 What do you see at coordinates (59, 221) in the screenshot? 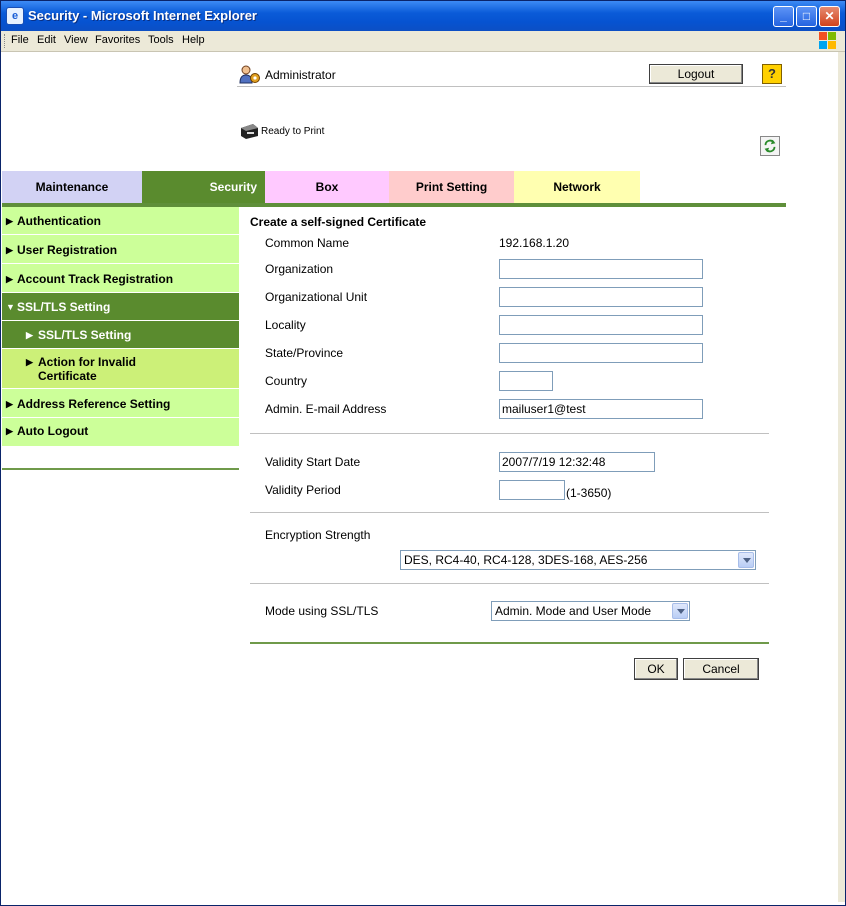
I see `sidebar-item-label: Authentication` at bounding box center [59, 221].